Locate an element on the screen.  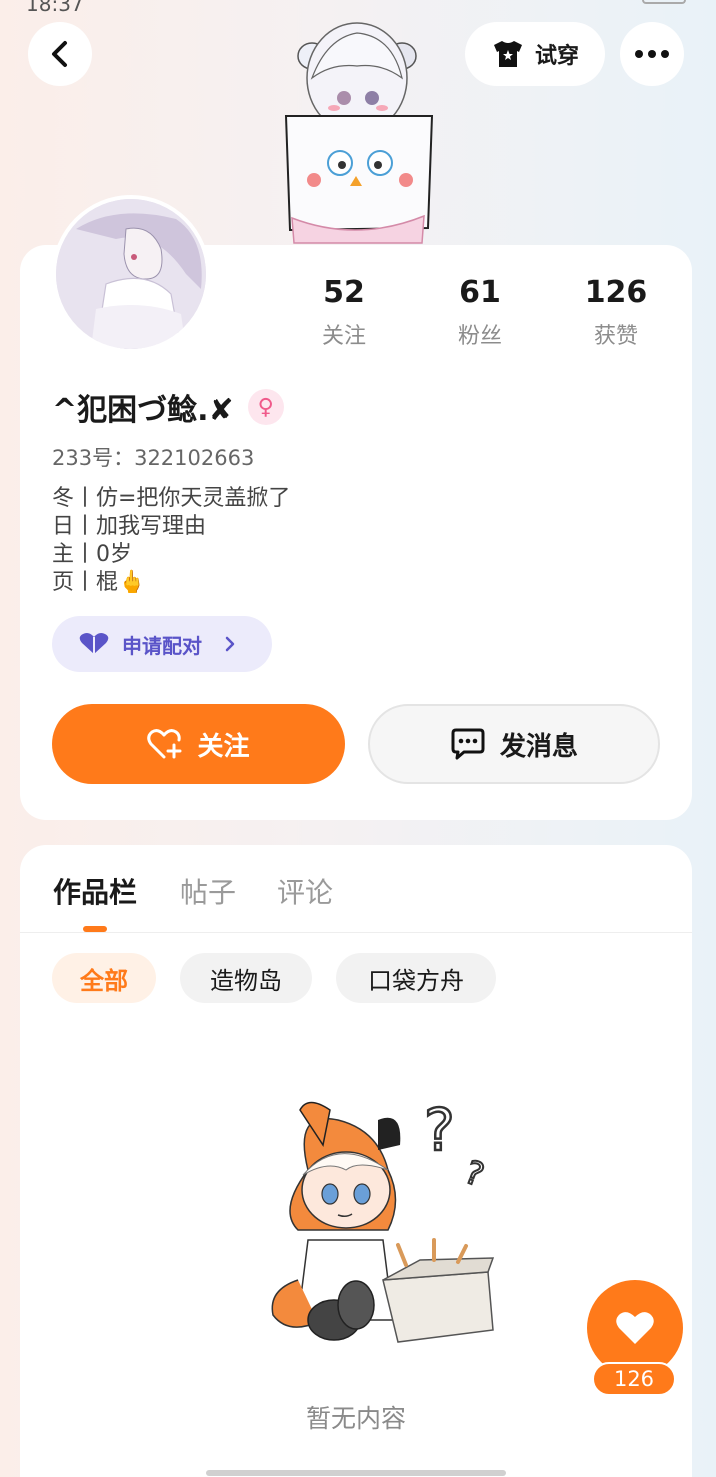
stat-followers: 61 粉丝 is located at coordinates (480, 312).